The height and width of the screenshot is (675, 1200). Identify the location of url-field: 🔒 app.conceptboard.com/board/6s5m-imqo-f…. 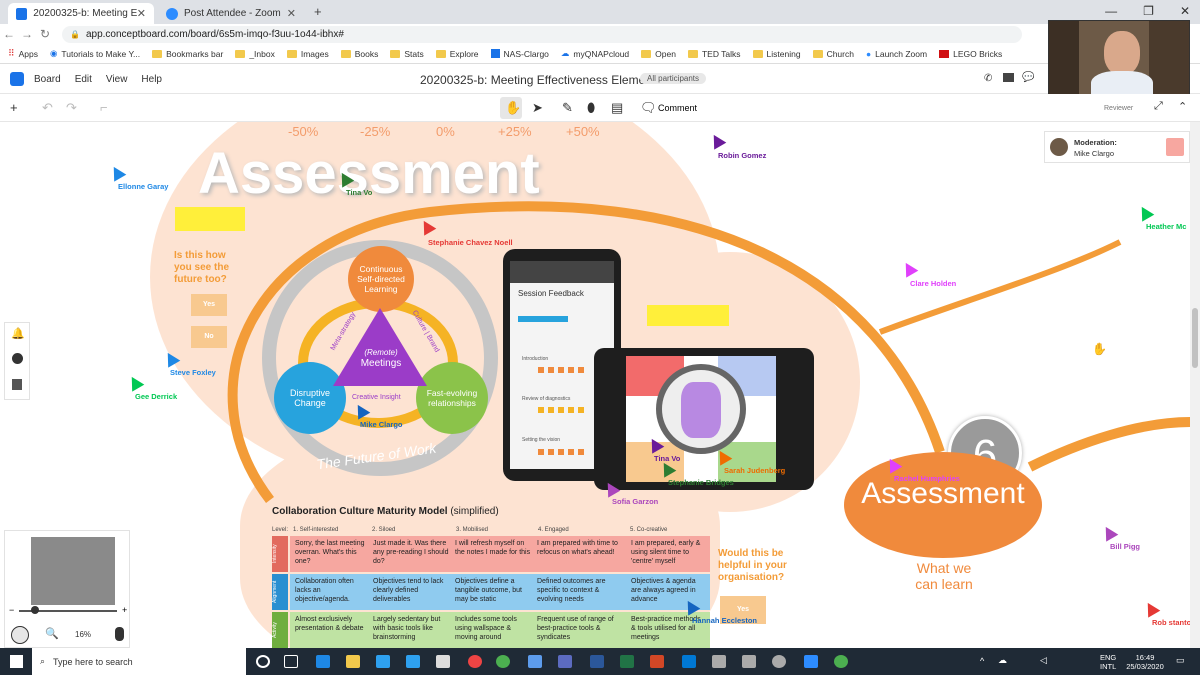
(542, 34).